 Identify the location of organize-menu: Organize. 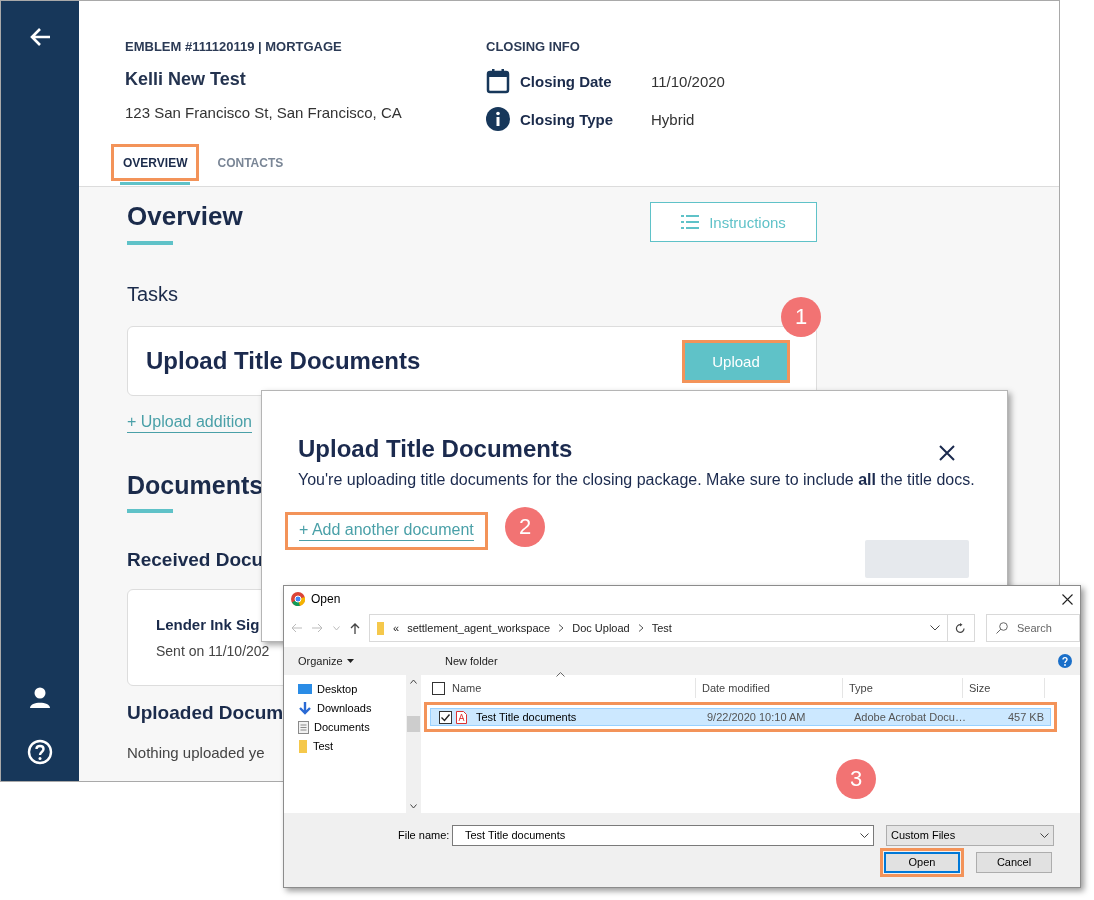
(320, 661).